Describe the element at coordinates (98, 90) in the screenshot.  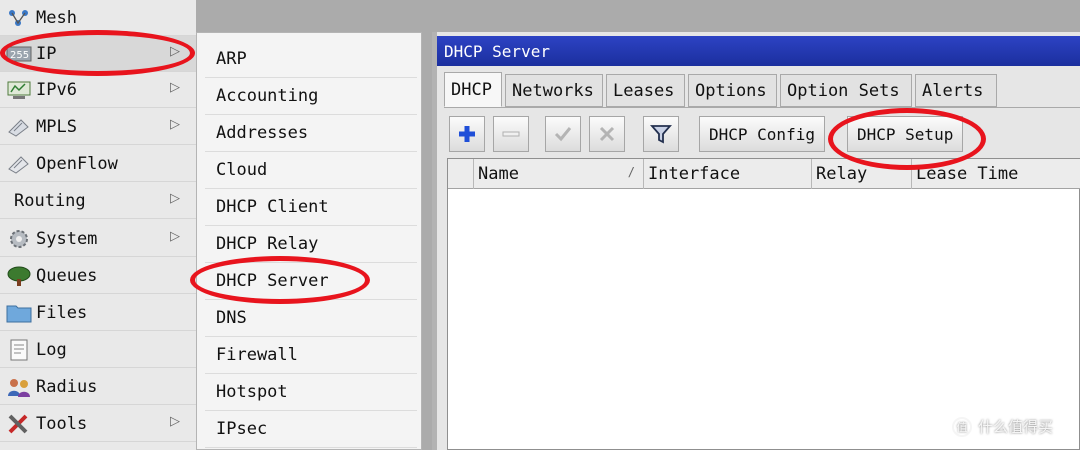
I see `menu-item-ipv6: IPv6 ▷` at that location.